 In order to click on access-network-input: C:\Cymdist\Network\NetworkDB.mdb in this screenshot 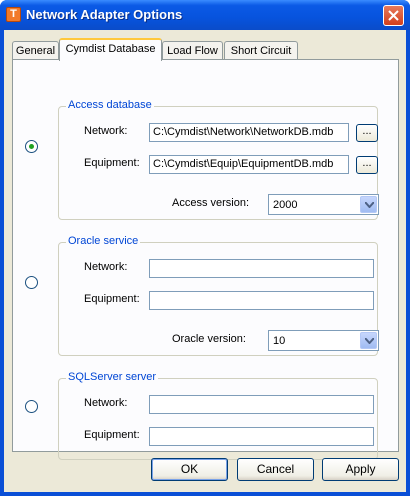, I will do `click(249, 132)`.